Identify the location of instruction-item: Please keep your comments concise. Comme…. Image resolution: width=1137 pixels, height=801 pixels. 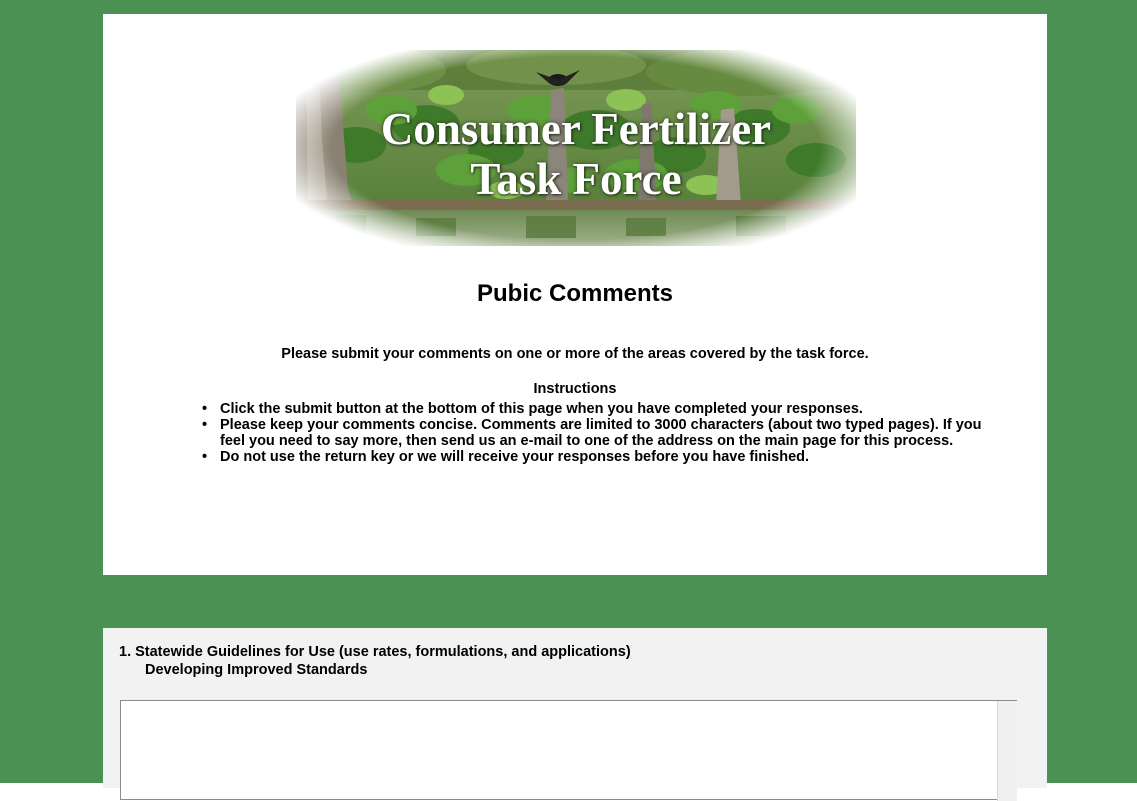
(601, 433).